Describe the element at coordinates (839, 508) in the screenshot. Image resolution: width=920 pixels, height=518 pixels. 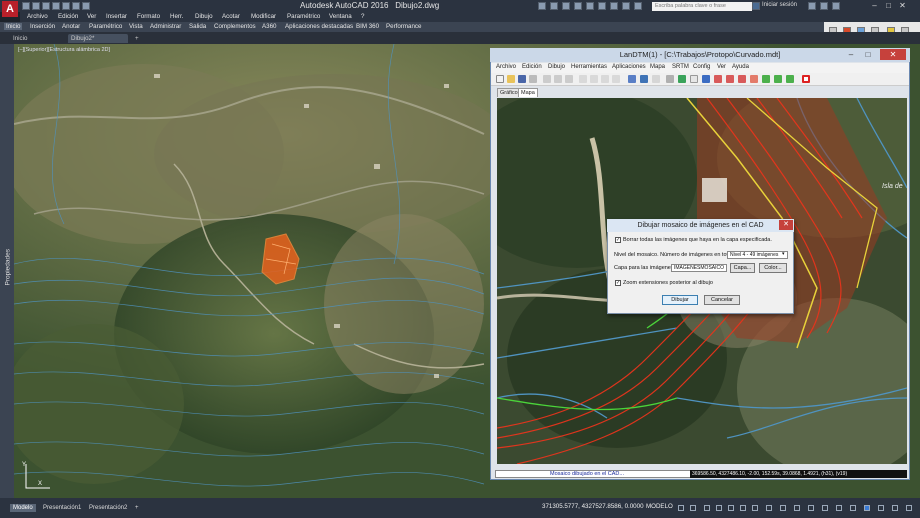
I see `lock-ui-icon` at that location.